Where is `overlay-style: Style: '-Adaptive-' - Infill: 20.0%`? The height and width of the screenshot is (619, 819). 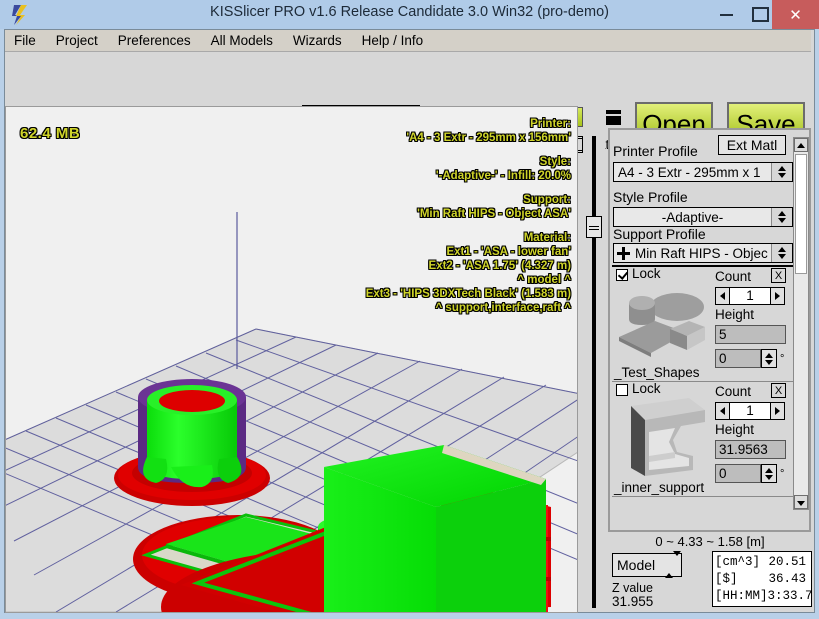
overlay-style: Style: '-Adaptive-' - Infill: 20.0% is located at coordinates (468, 169).